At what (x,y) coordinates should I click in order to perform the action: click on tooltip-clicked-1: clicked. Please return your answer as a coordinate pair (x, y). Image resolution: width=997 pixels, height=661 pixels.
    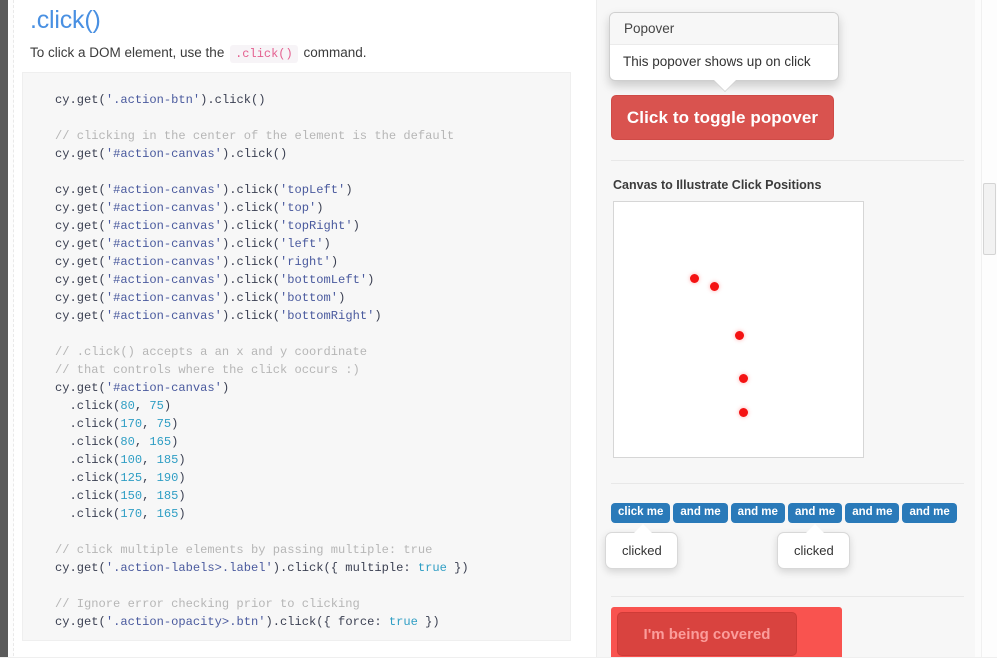
    Looking at the image, I should click on (641, 546).